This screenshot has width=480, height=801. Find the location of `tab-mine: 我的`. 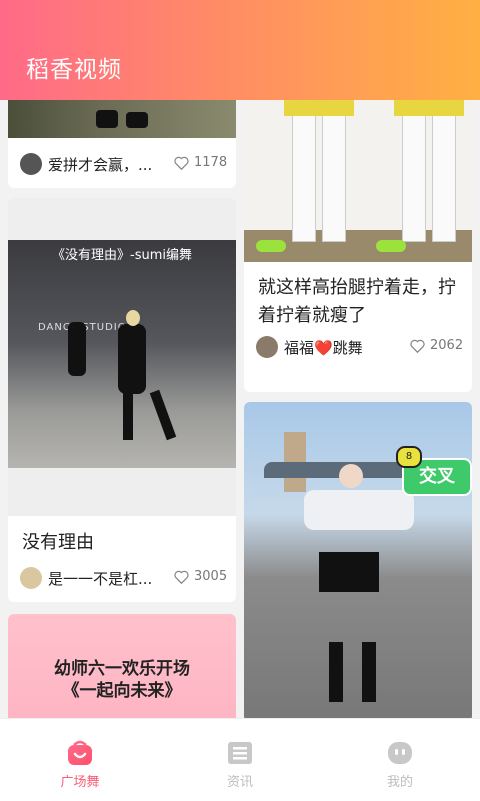

tab-mine: 我的 is located at coordinates (400, 760).